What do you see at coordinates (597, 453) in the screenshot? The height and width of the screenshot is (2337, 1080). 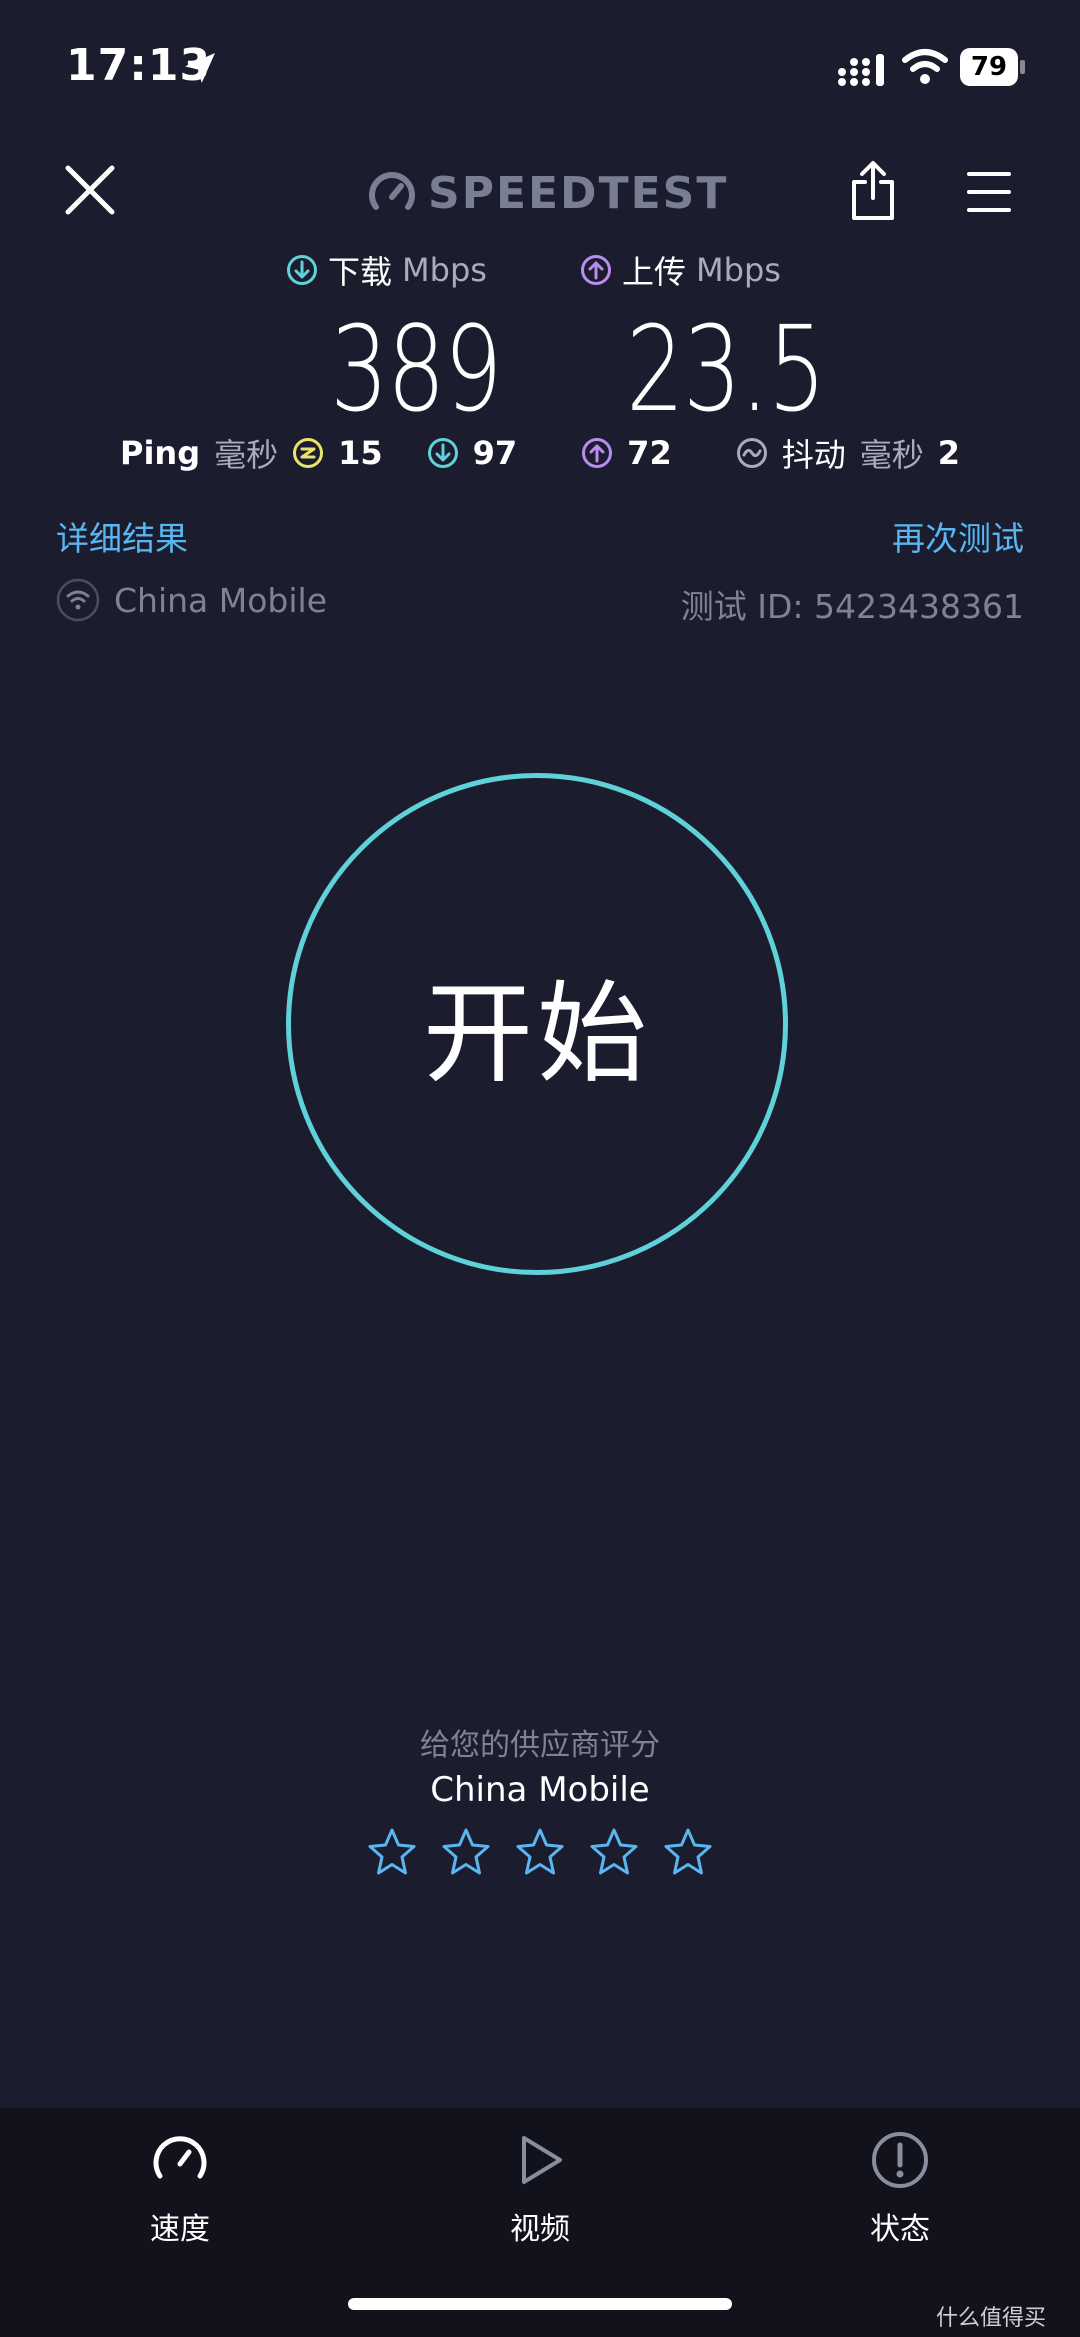 I see `upload-ping-icon` at bounding box center [597, 453].